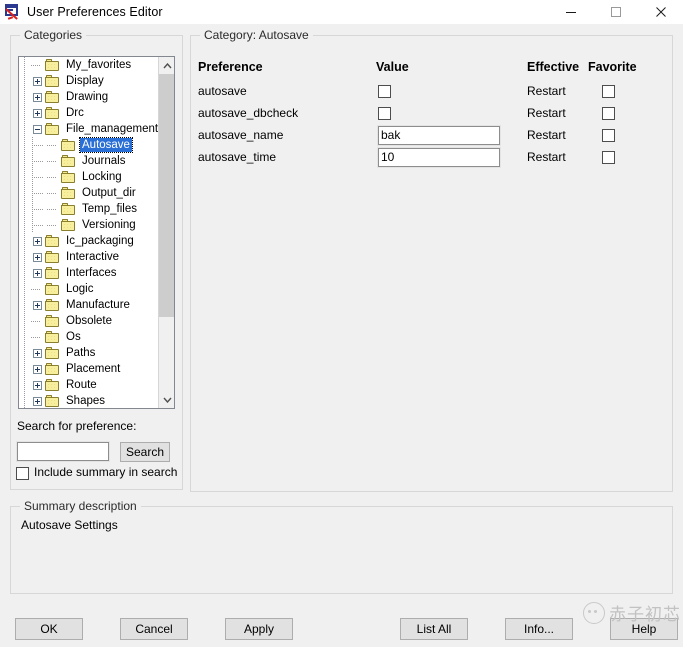 This screenshot has height=647, width=683. What do you see at coordinates (98, 305) in the screenshot?
I see `tree-item-label: Manufacture` at bounding box center [98, 305].